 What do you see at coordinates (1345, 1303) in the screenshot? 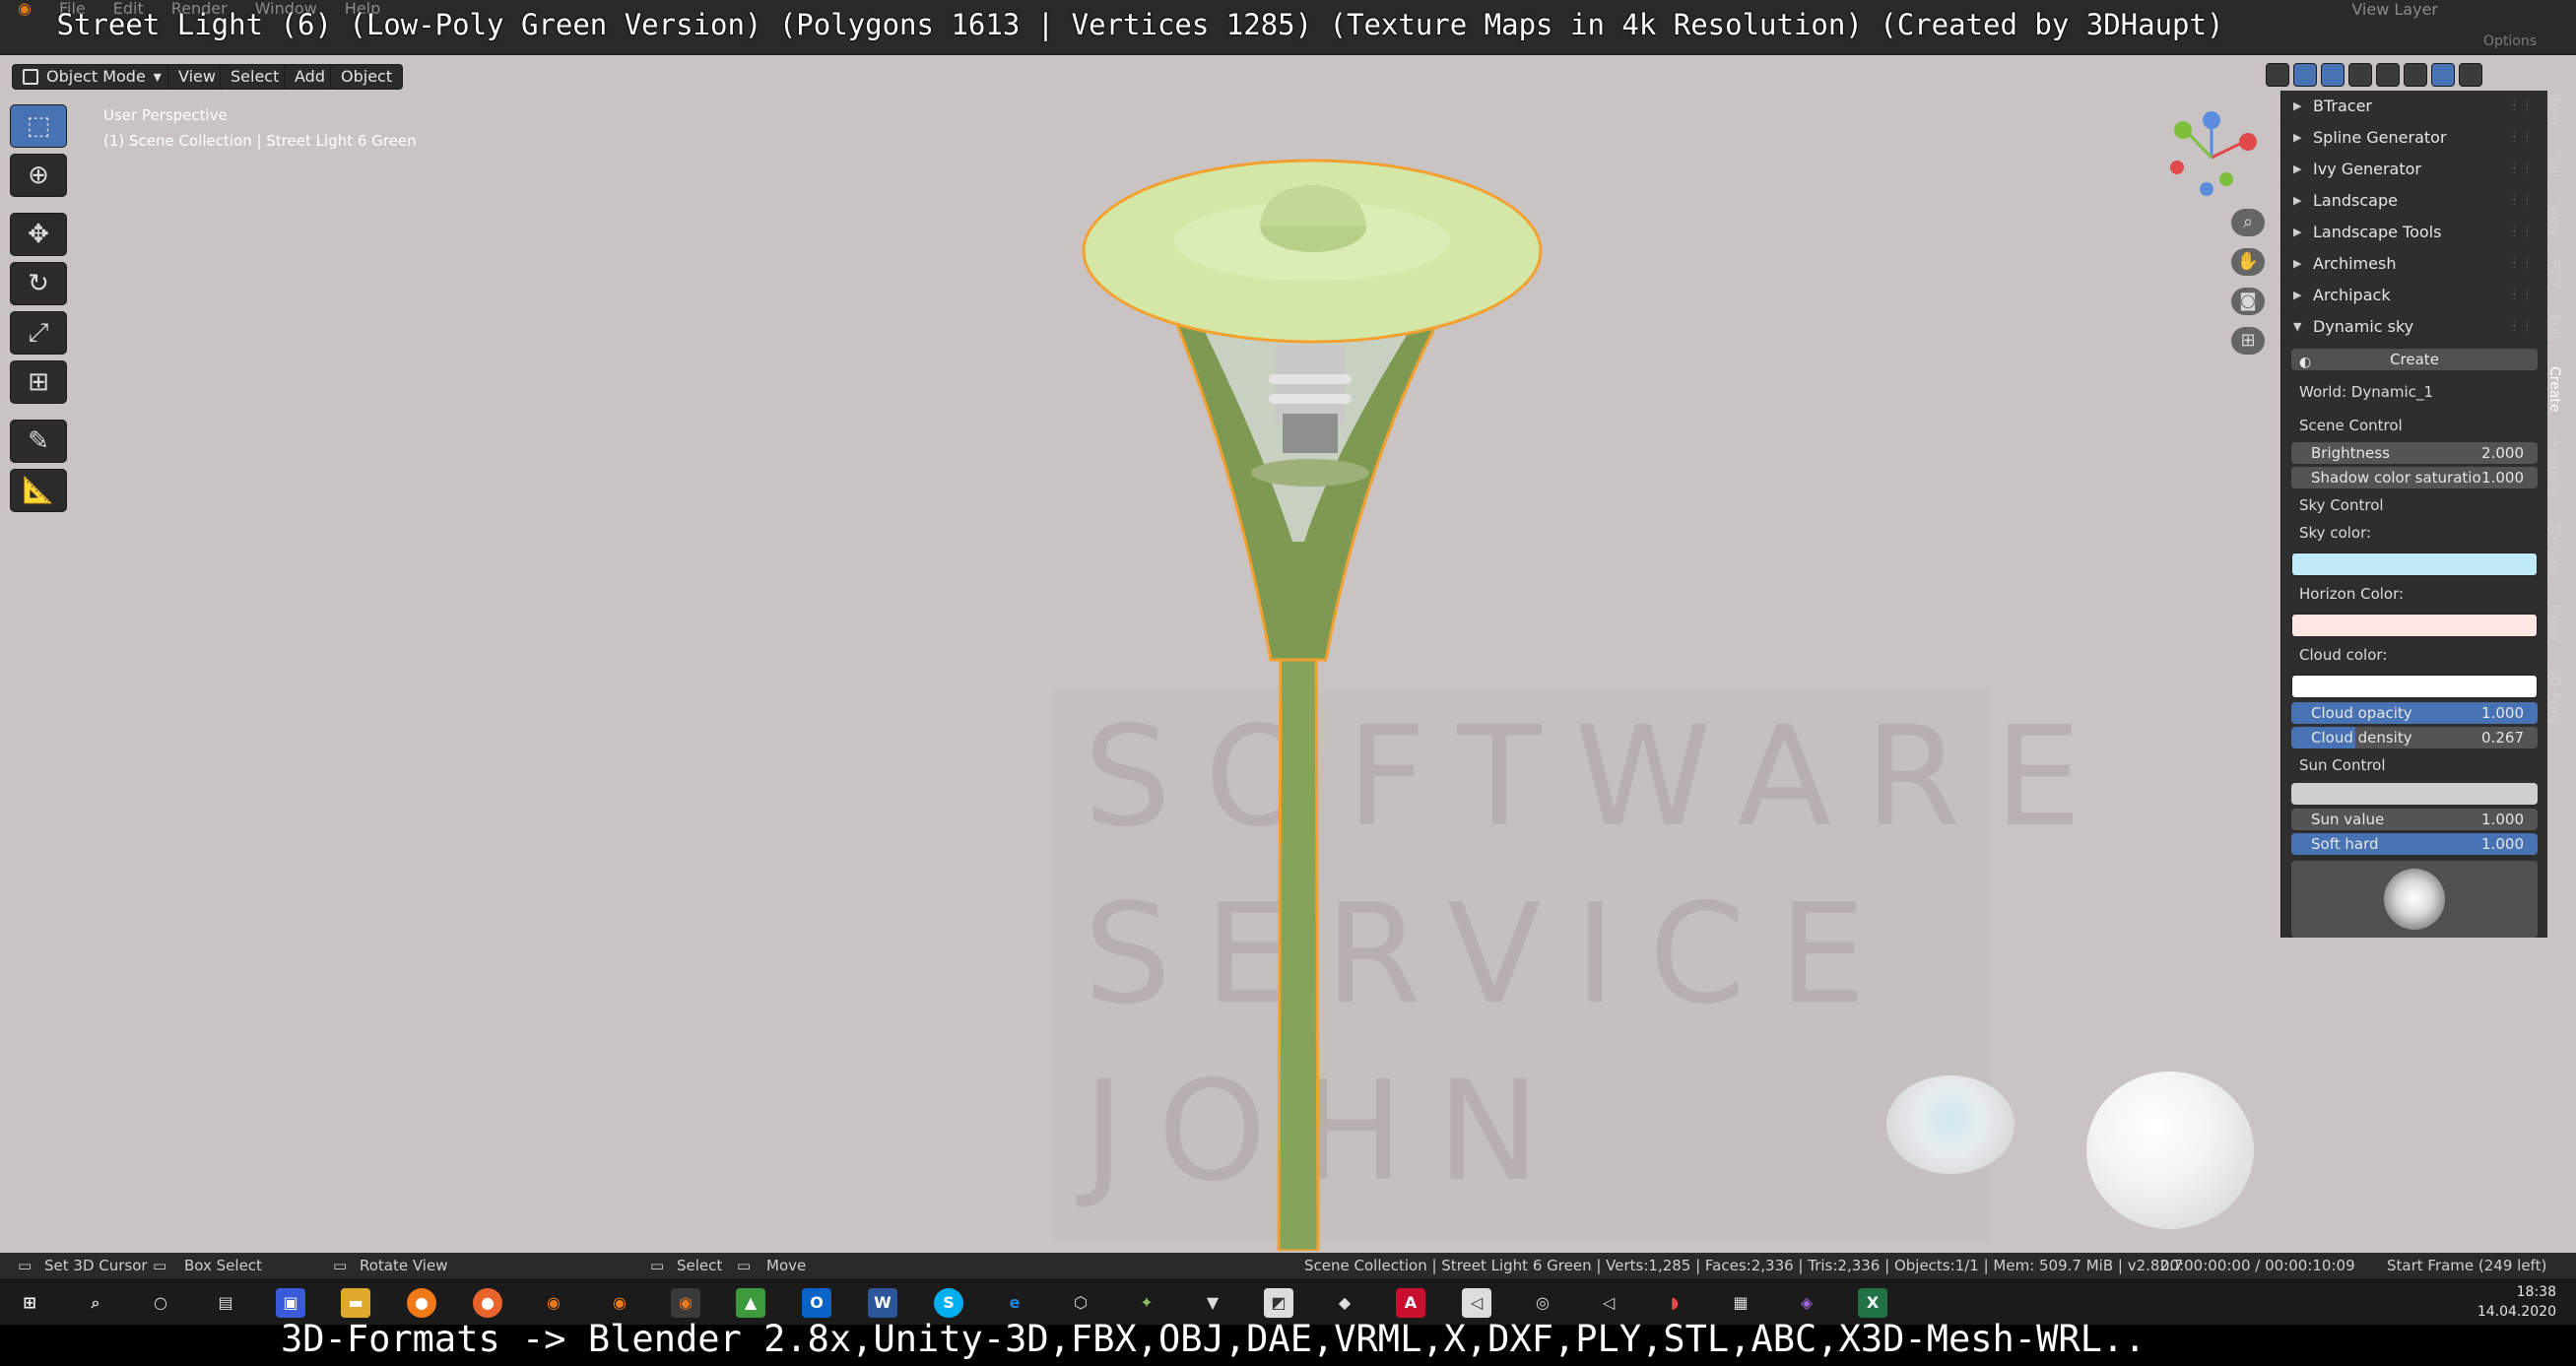
I see `unity-icon: ◆` at bounding box center [1345, 1303].